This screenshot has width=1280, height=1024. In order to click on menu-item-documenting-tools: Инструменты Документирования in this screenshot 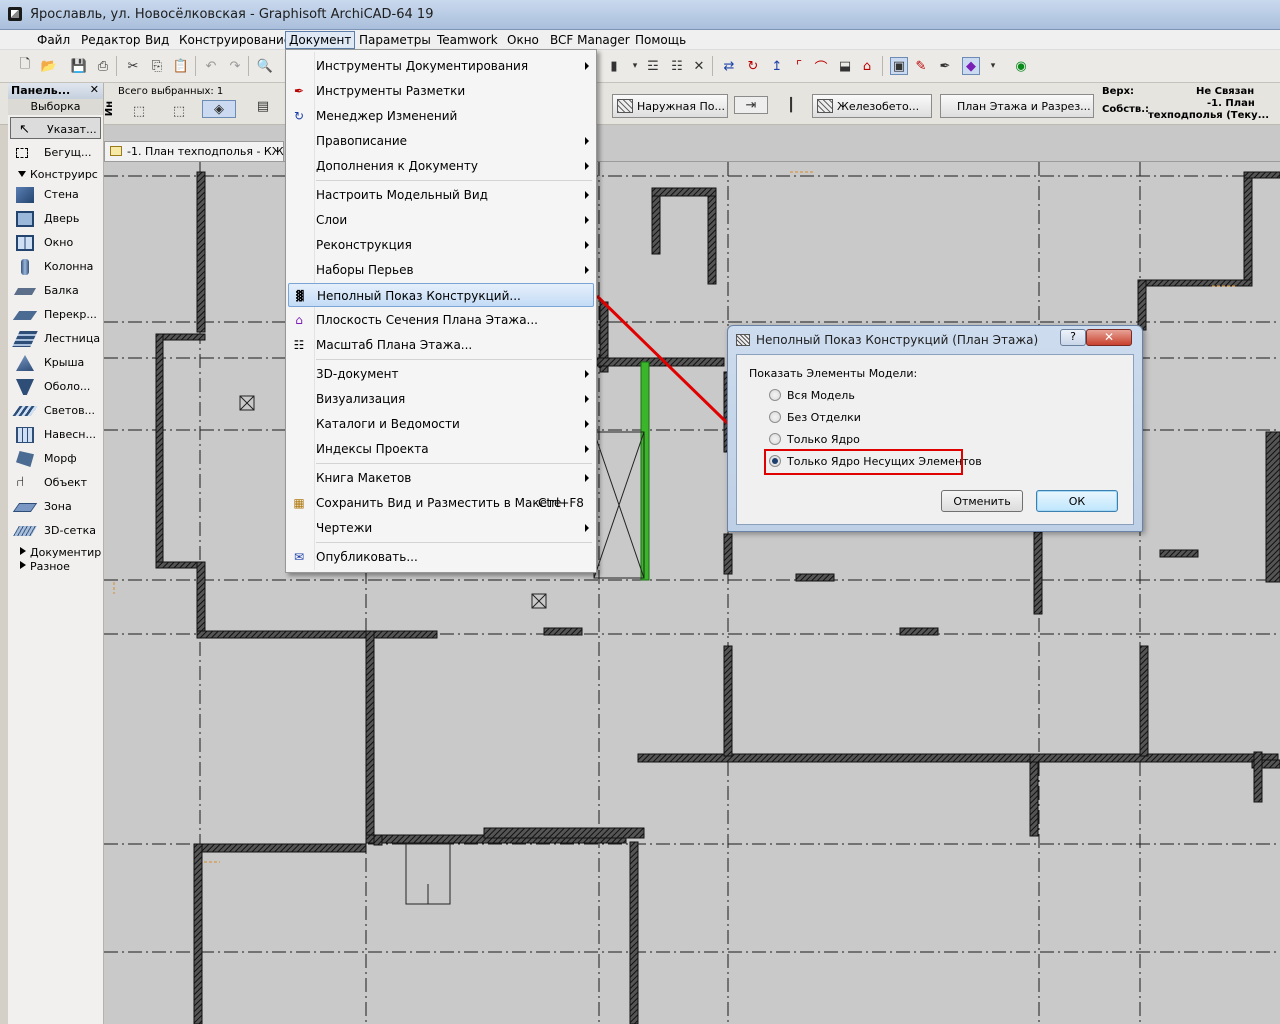, I will do `click(441, 66)`.